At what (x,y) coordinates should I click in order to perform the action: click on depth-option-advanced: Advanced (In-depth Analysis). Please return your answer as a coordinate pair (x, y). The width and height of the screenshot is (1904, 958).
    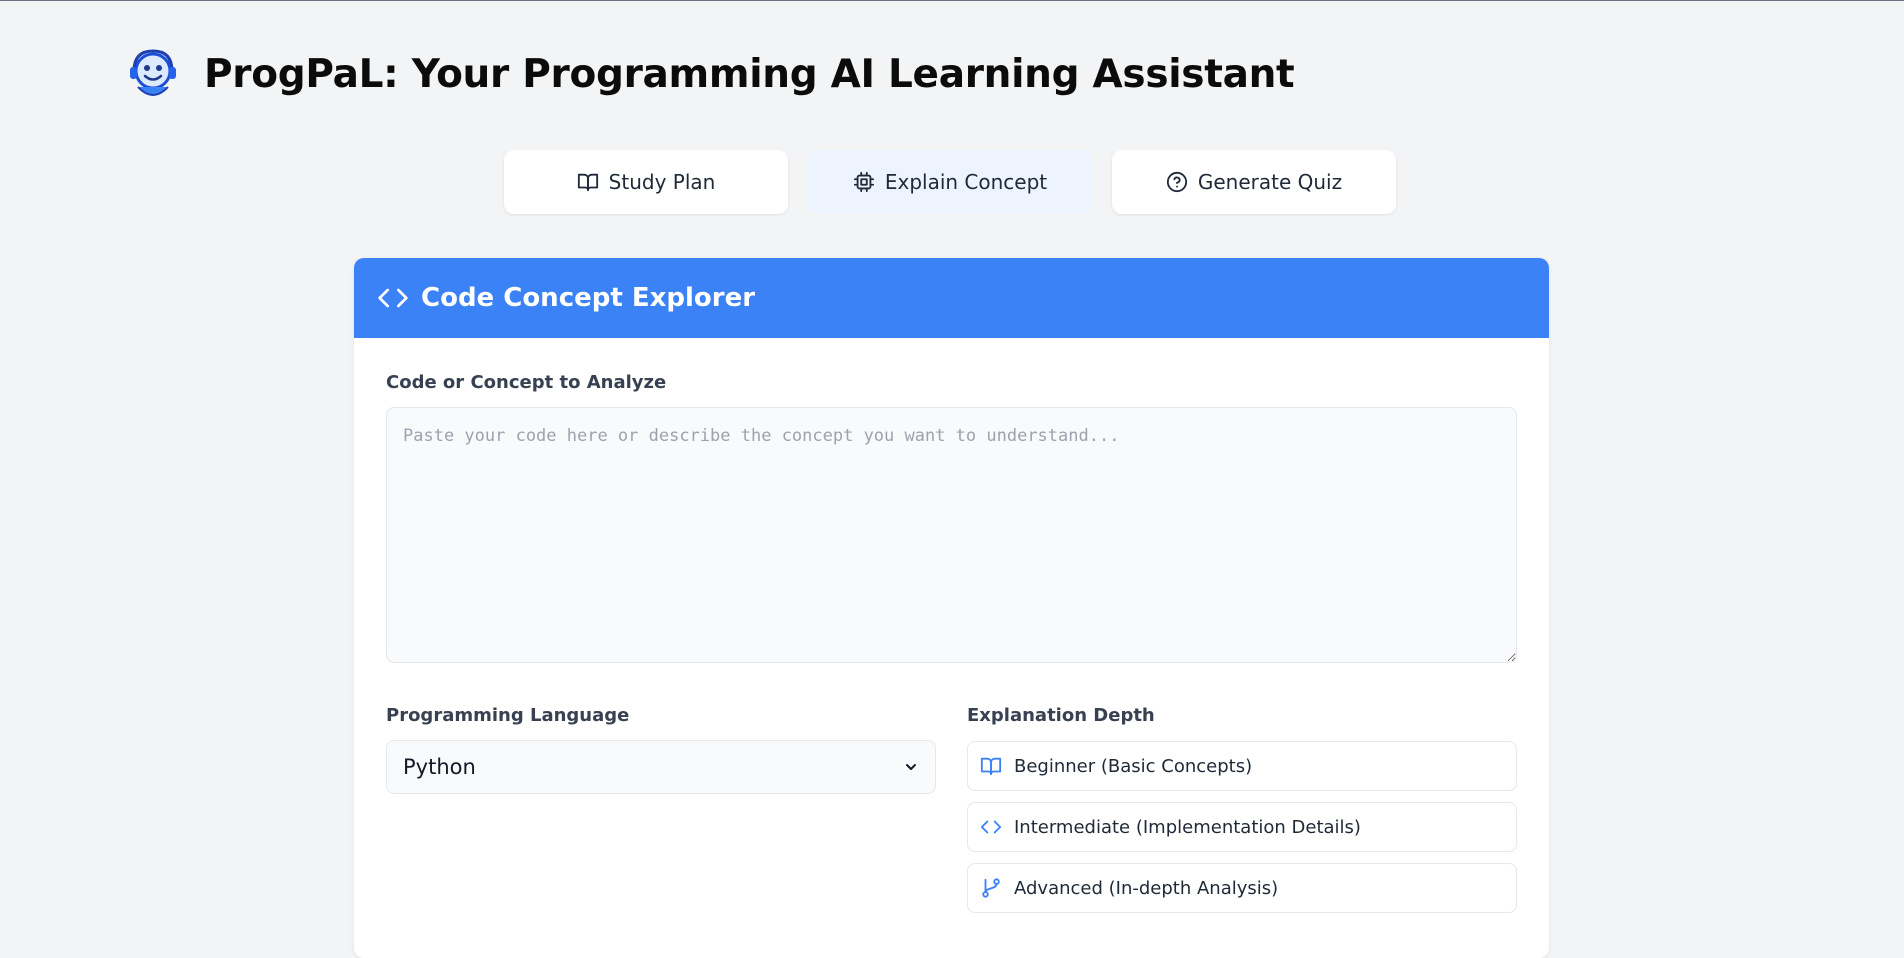
    Looking at the image, I should click on (1242, 888).